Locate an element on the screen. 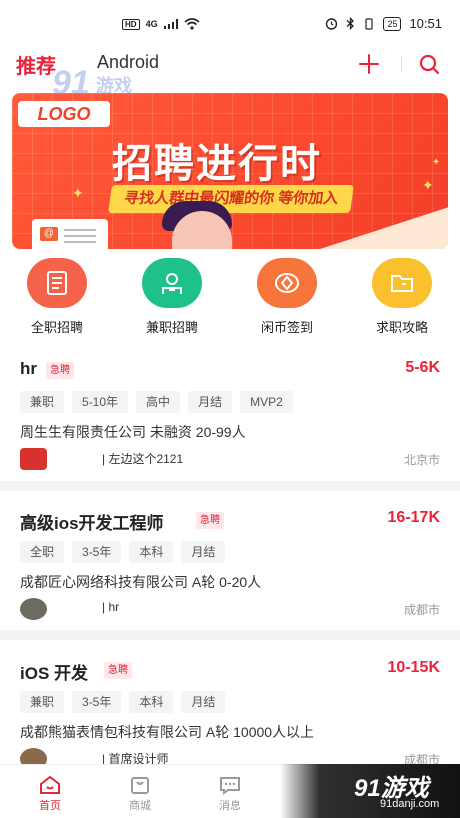  job-title: 高级ios开发工程师 is located at coordinates (92, 523).